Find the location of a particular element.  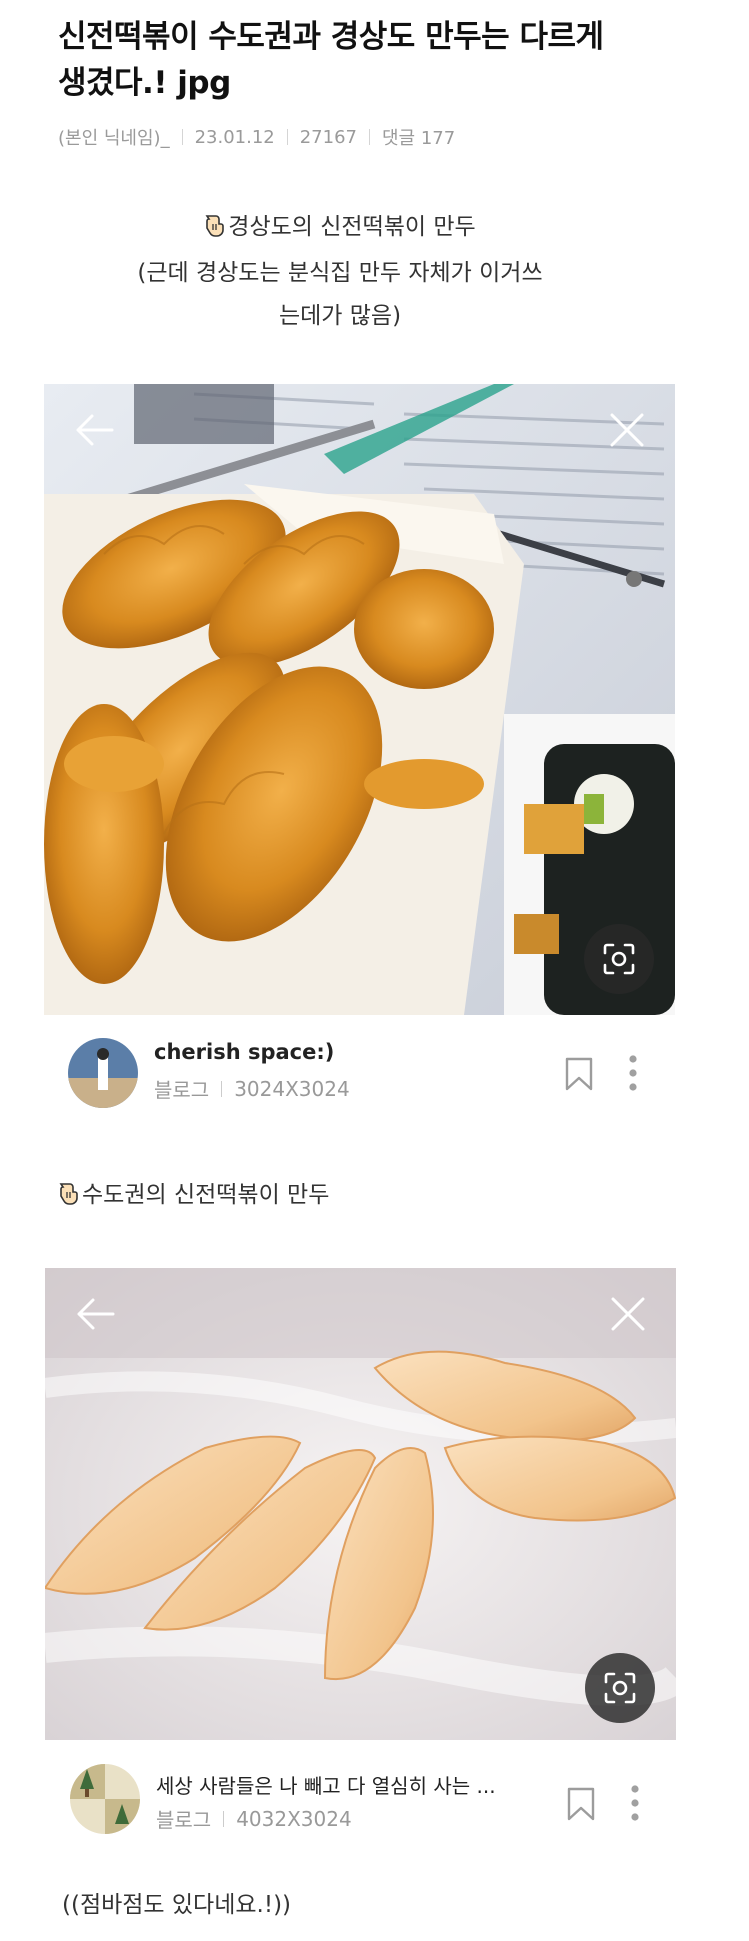

source-info: 블로그 3024X3024 is located at coordinates (252, 1088).